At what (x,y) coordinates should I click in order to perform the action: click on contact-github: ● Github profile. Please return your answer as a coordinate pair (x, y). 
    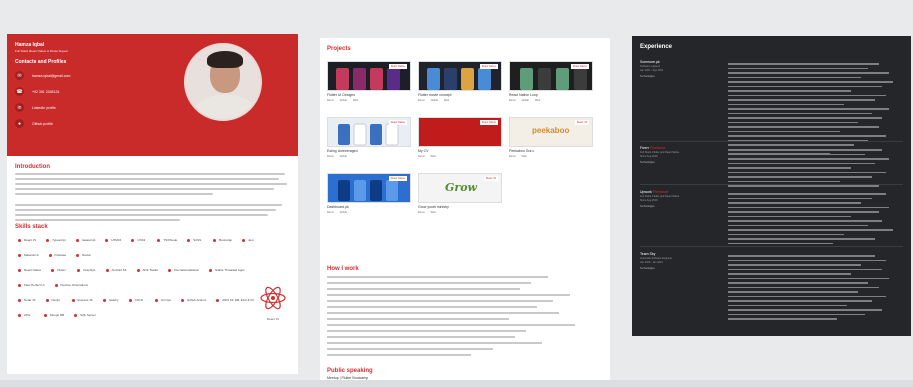
    Looking at the image, I should click on (152, 123).